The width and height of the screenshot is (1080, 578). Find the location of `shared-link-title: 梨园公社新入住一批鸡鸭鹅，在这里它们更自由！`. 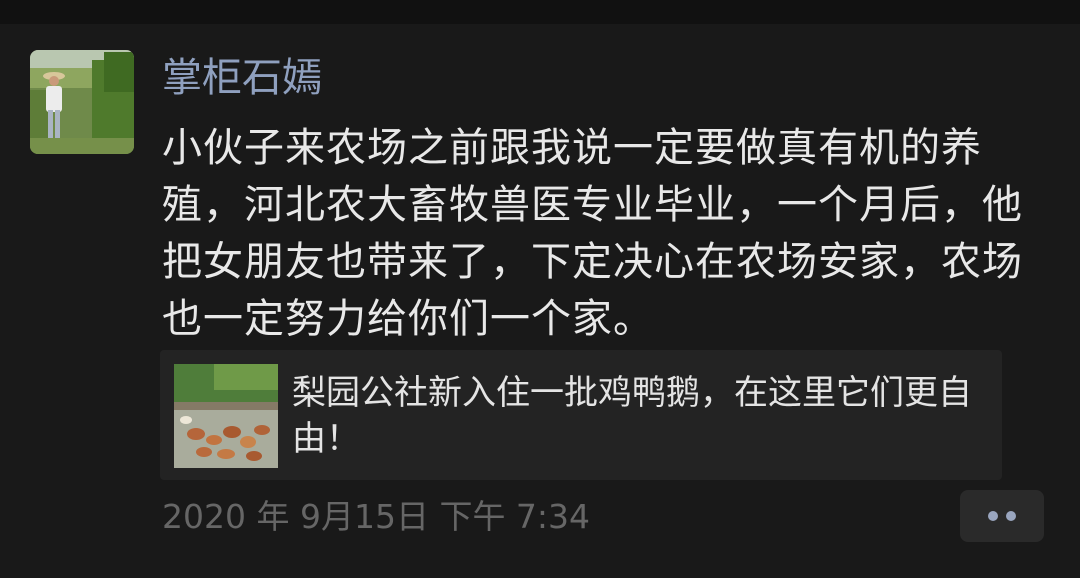

shared-link-title: 梨园公社新入住一批鸡鸭鹅，在这里它们更自由！ is located at coordinates (632, 416).